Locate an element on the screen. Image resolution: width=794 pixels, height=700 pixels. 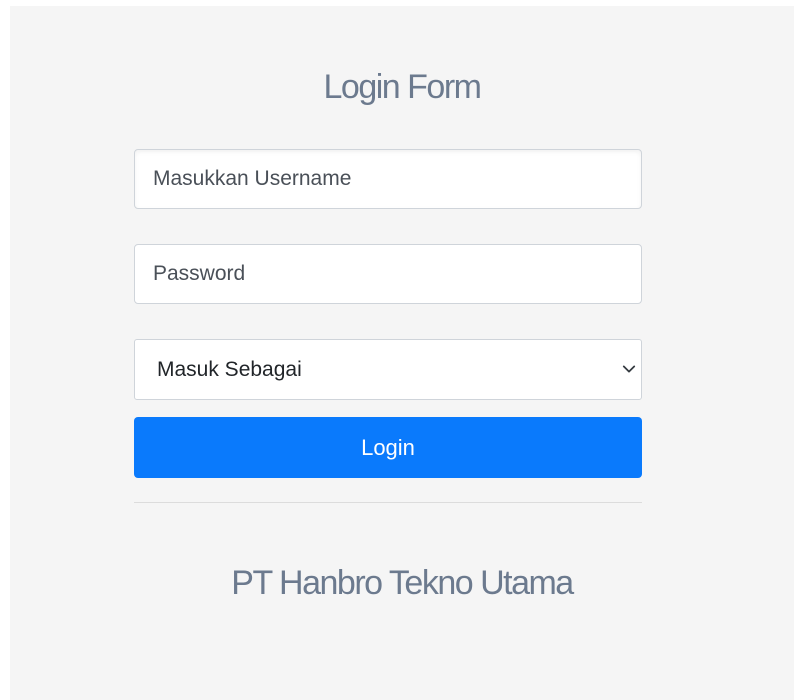
role-select: Masuk Sebagai is located at coordinates (388, 369).